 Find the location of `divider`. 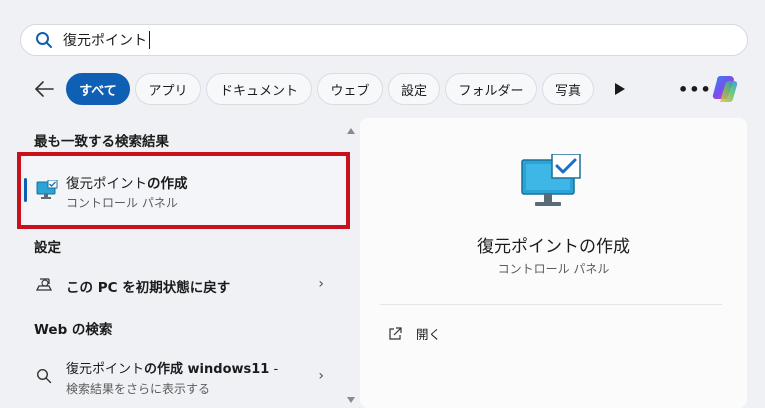

divider is located at coordinates (551, 304).